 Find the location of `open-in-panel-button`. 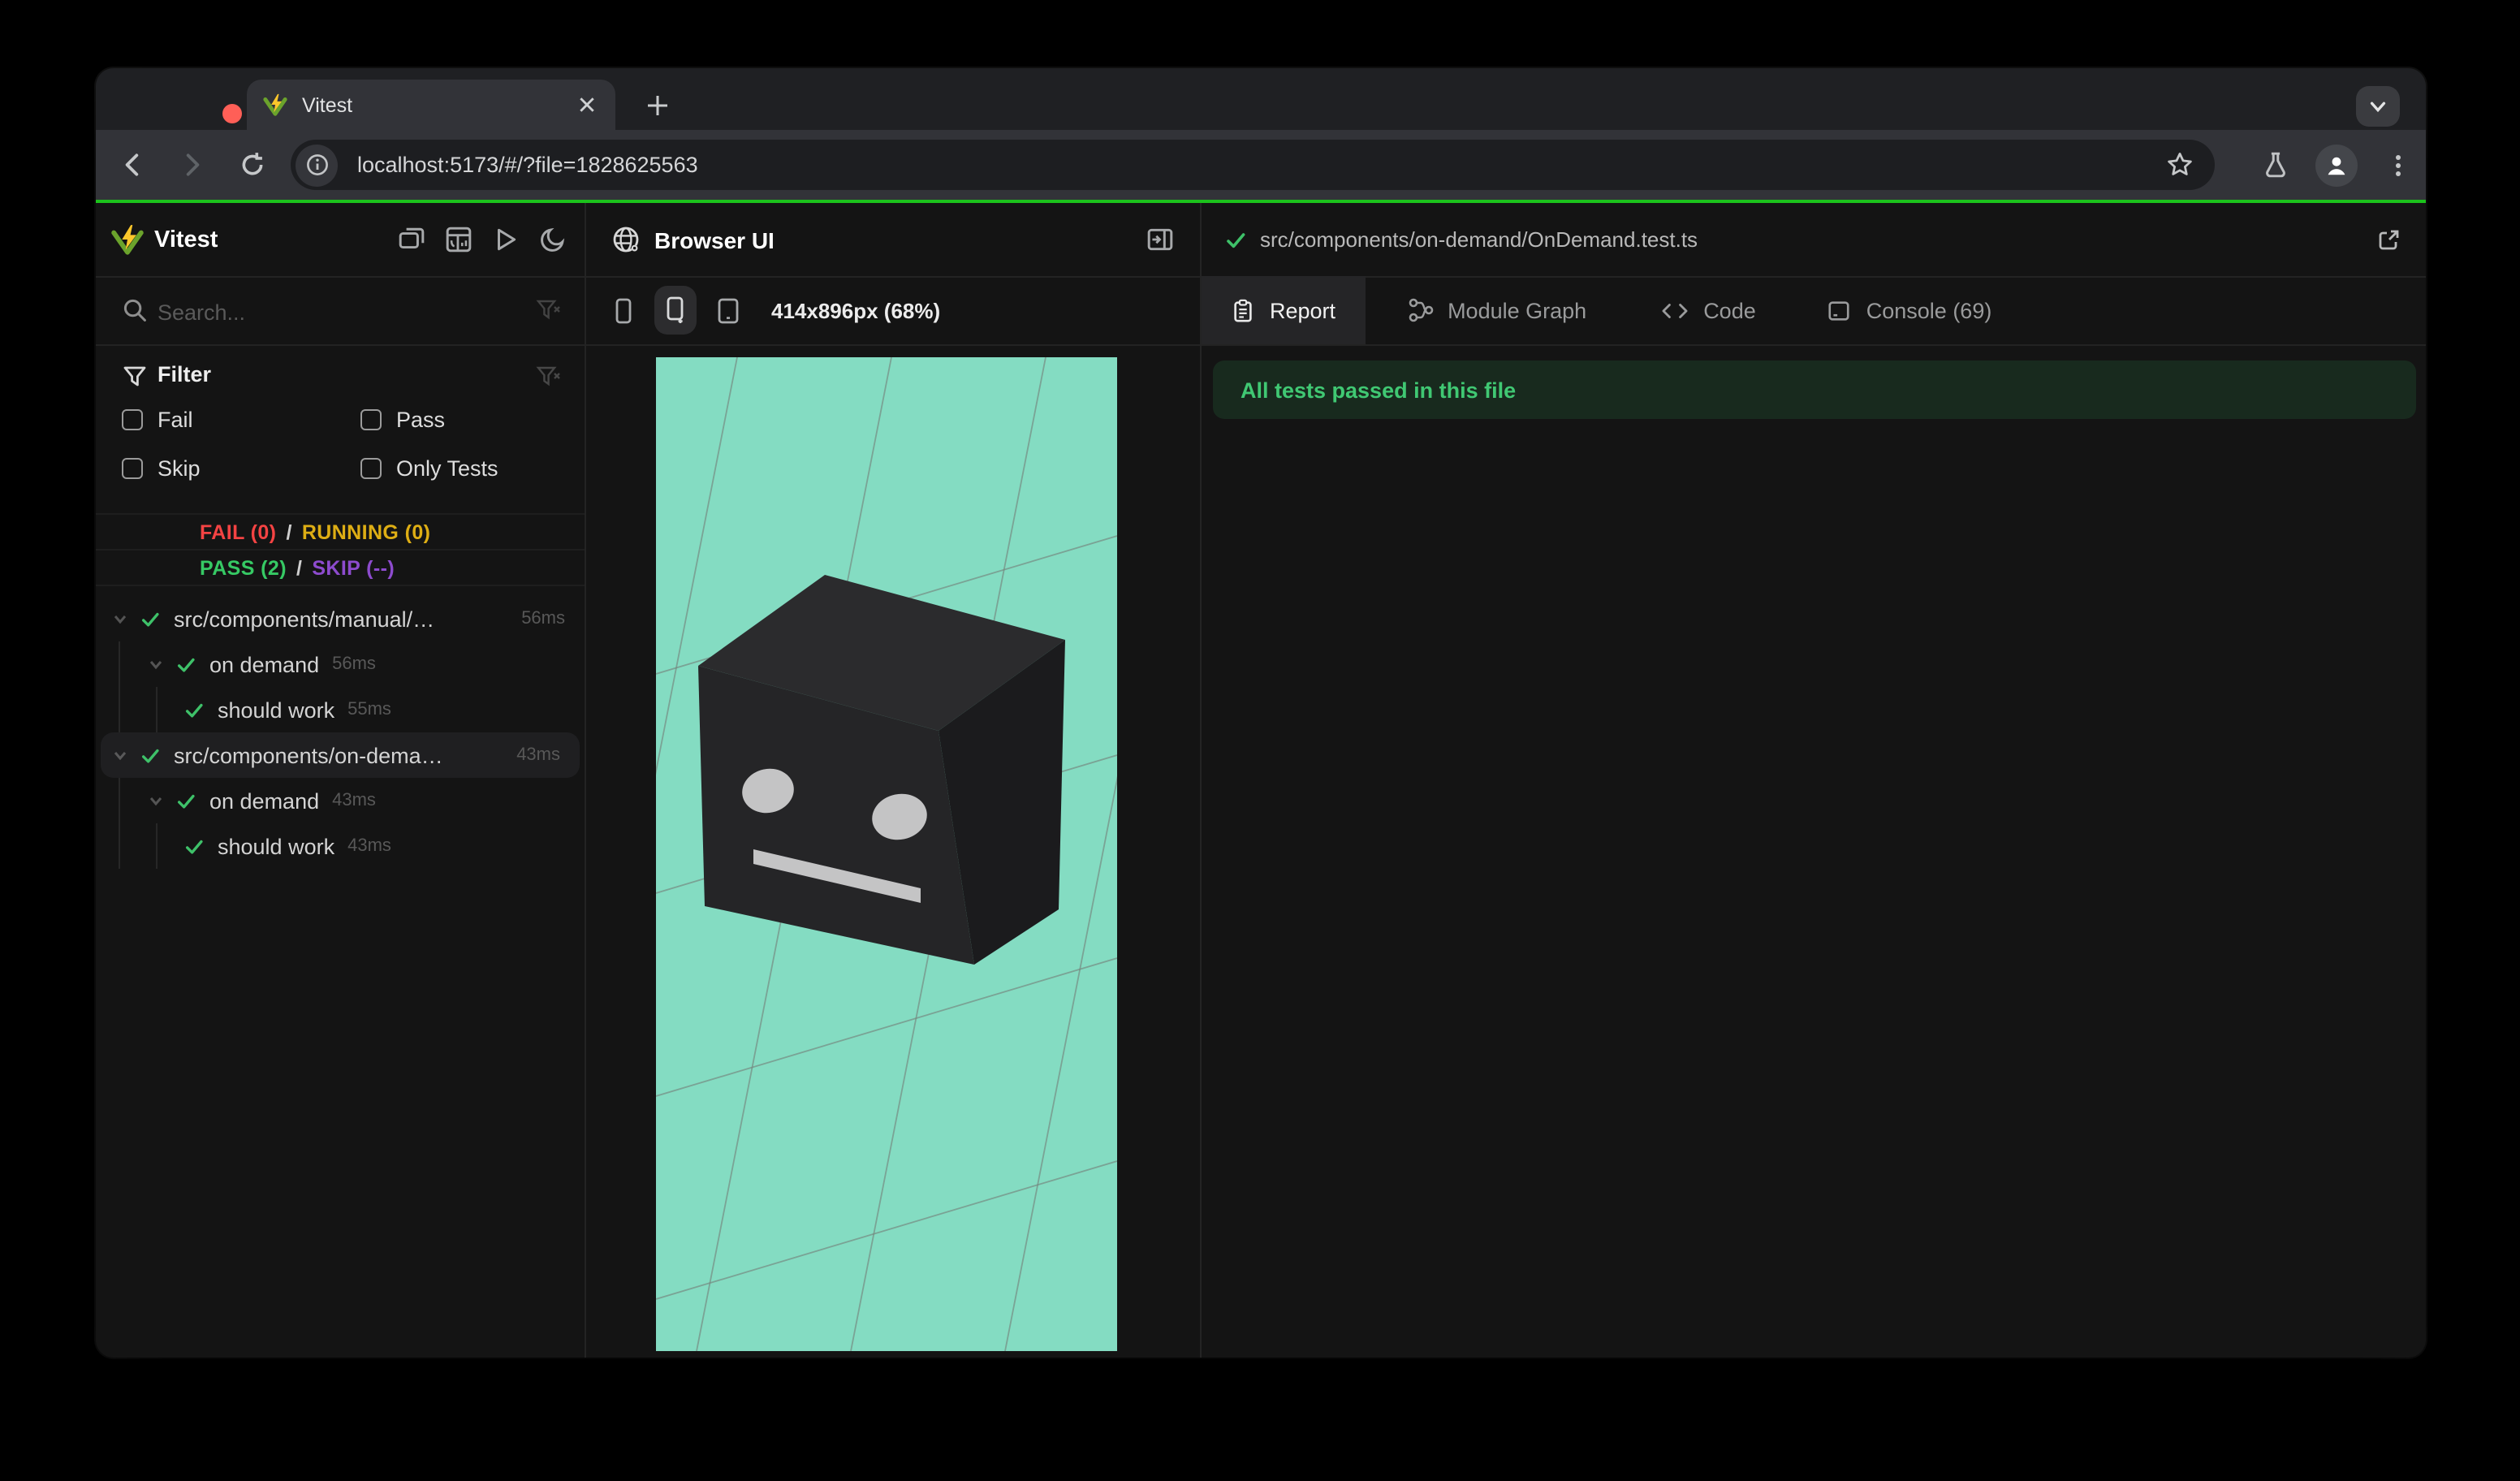

open-in-panel-button is located at coordinates (1159, 239).